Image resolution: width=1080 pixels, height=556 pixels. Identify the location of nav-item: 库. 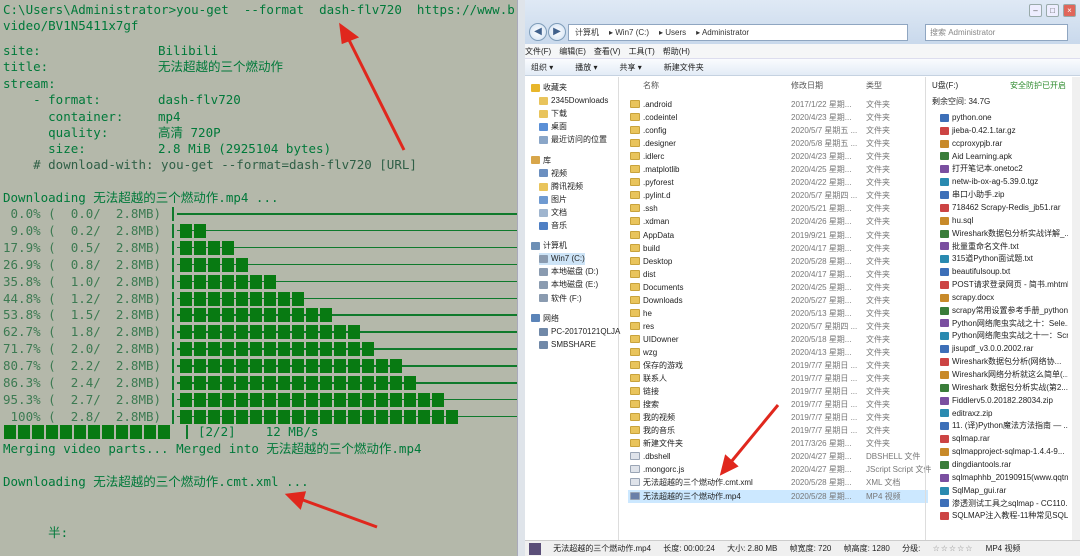
(541, 161).